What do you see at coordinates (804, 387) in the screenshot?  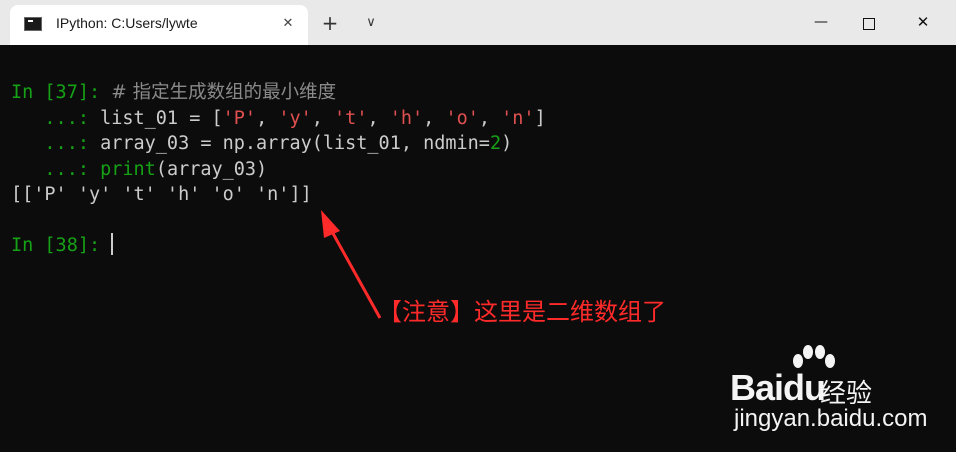 I see `baidu-du: du` at bounding box center [804, 387].